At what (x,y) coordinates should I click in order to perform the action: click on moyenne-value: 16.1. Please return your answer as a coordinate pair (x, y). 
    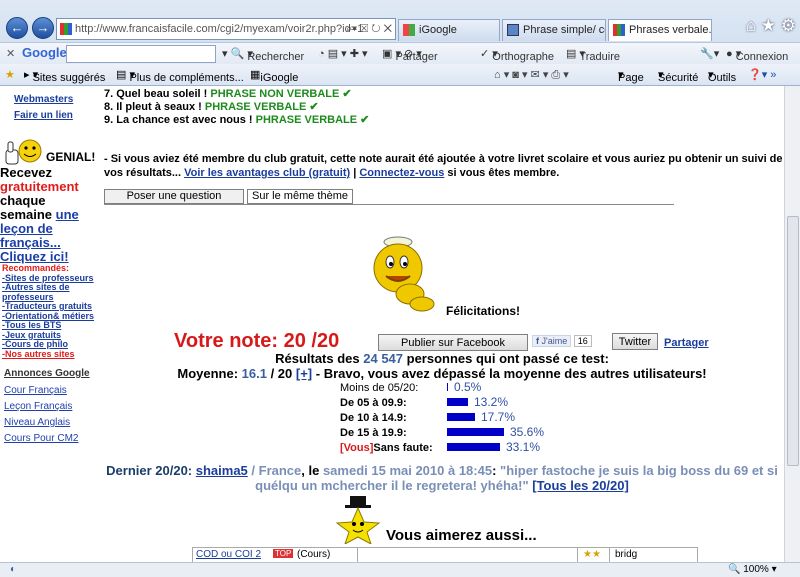
    Looking at the image, I should click on (254, 373).